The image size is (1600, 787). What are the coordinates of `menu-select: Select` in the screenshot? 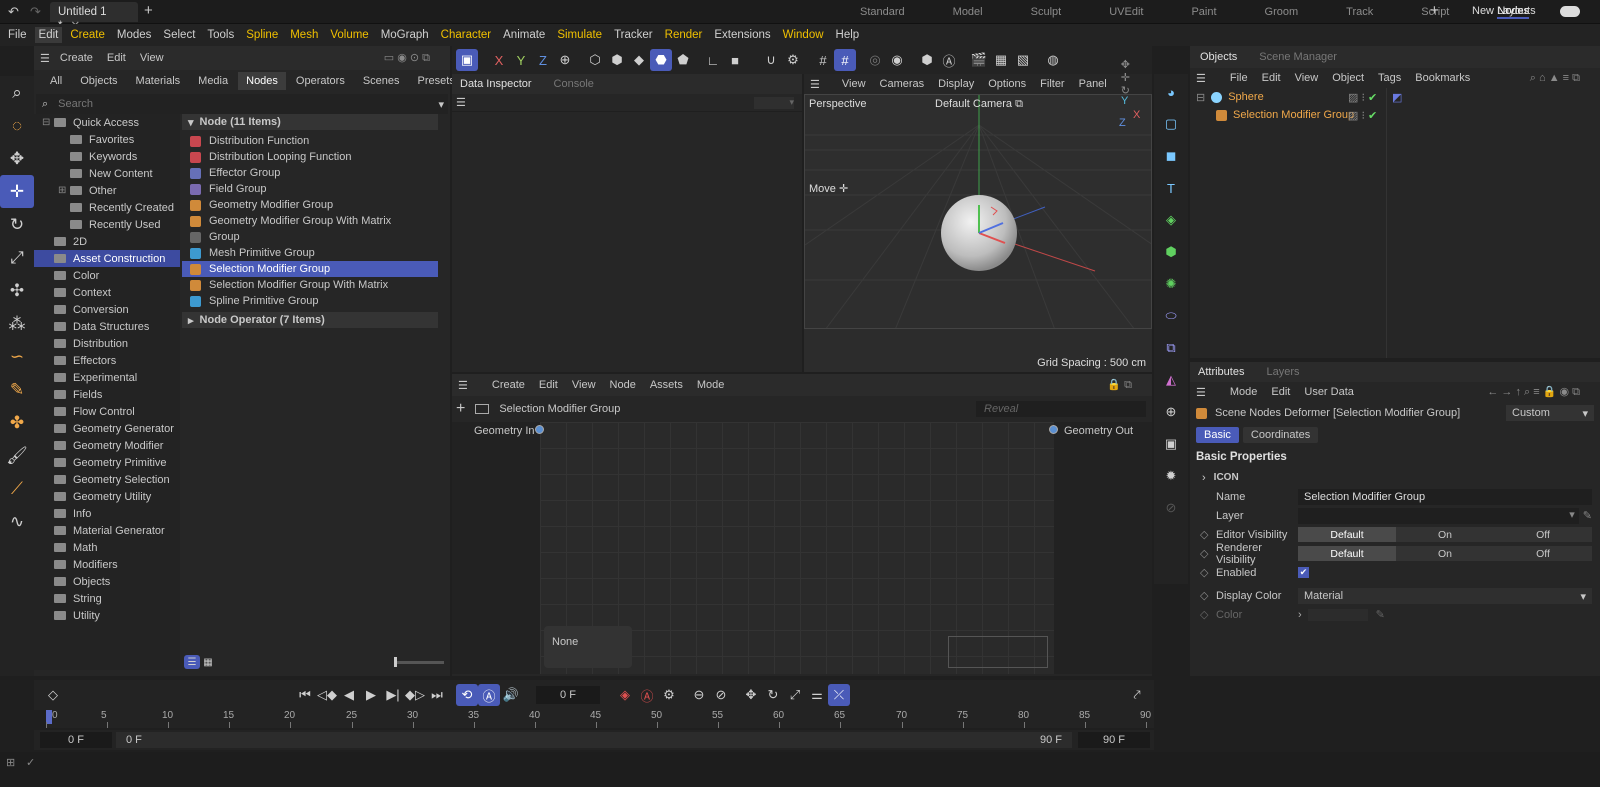 It's located at (179, 35).